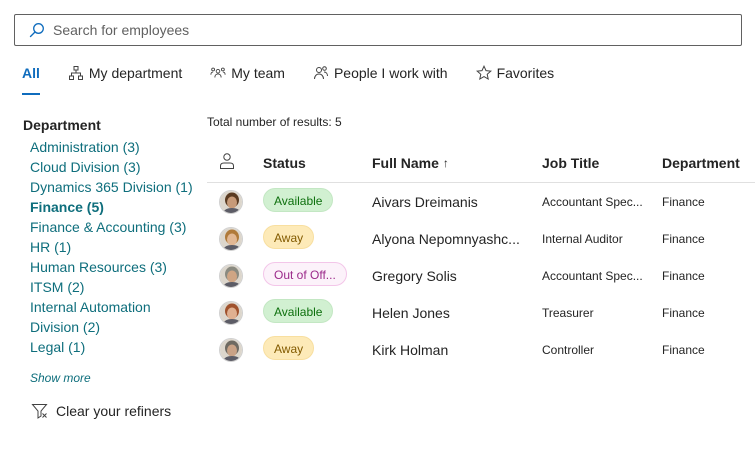 The height and width of the screenshot is (455, 755). I want to click on table-row: Available Helen Jones Treasurer Finance, so click(481, 312).